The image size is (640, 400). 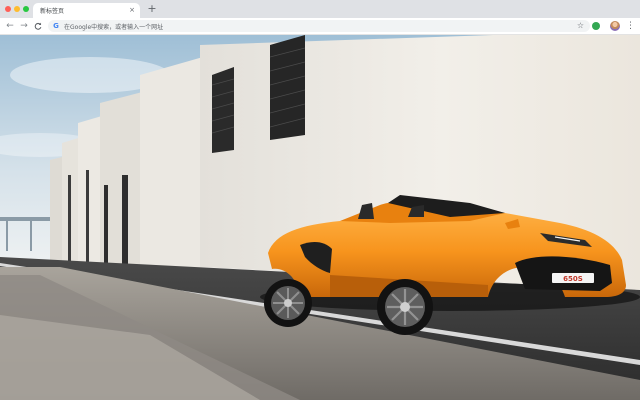 I want to click on tab-close-icon: ×, so click(x=132, y=10).